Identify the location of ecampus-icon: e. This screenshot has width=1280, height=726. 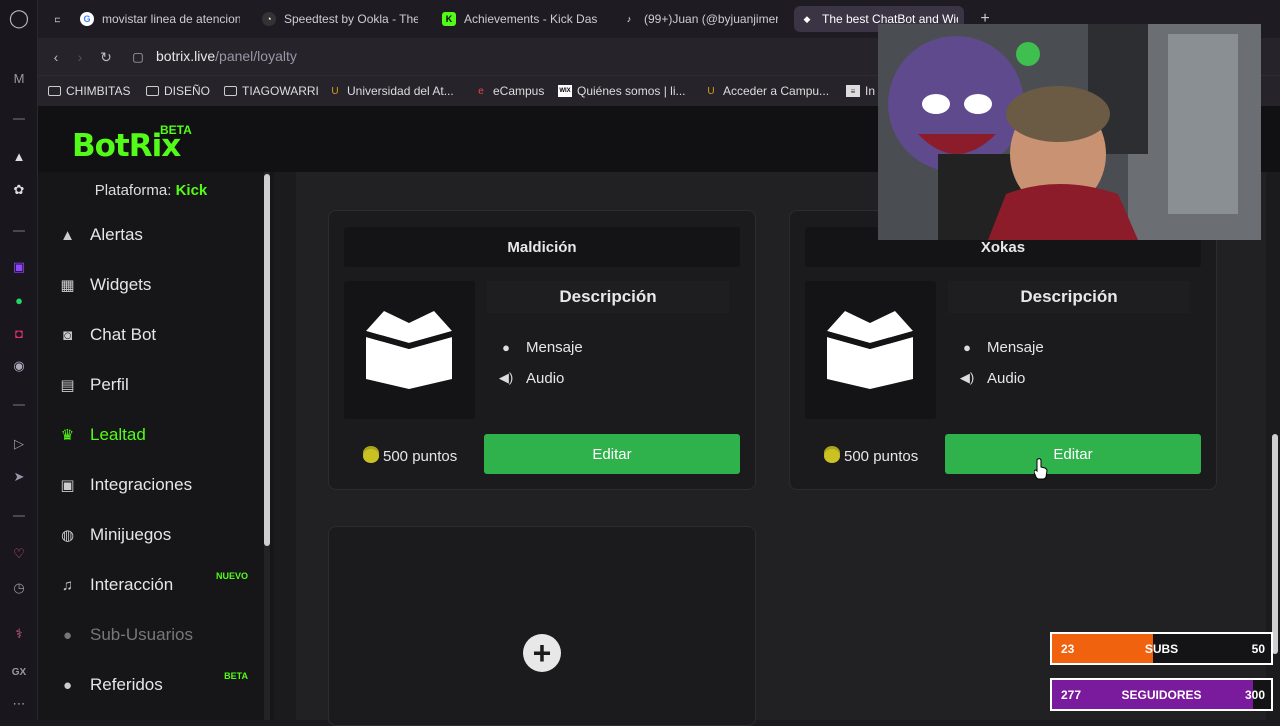
(481, 91).